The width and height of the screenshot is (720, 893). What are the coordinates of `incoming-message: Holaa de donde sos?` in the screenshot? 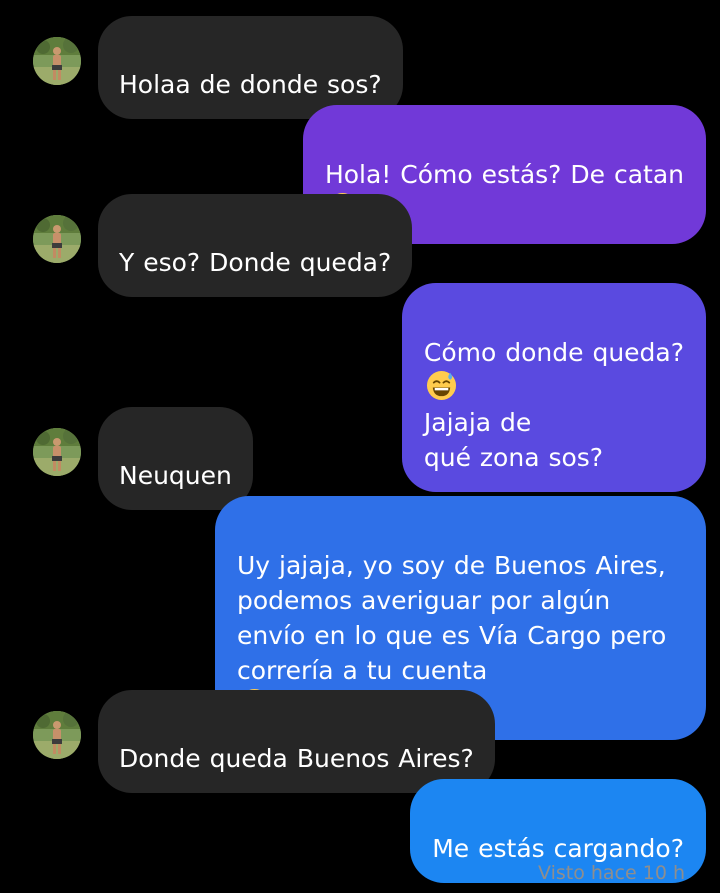 It's located at (250, 67).